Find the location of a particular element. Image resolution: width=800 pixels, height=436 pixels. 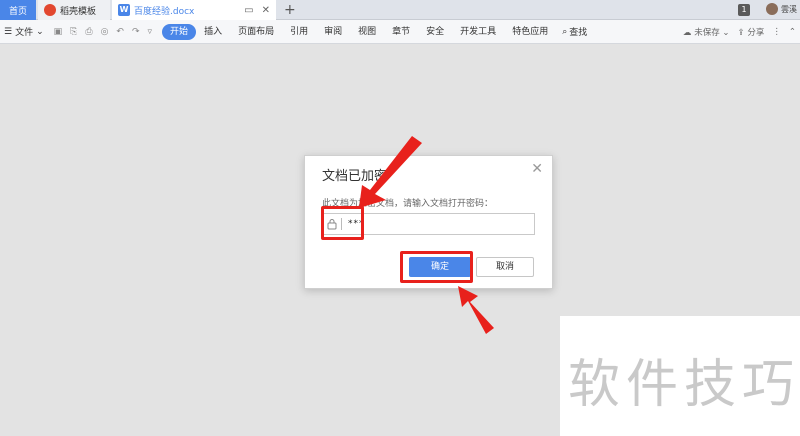

save-icon: ▣ is located at coordinates (58, 32).